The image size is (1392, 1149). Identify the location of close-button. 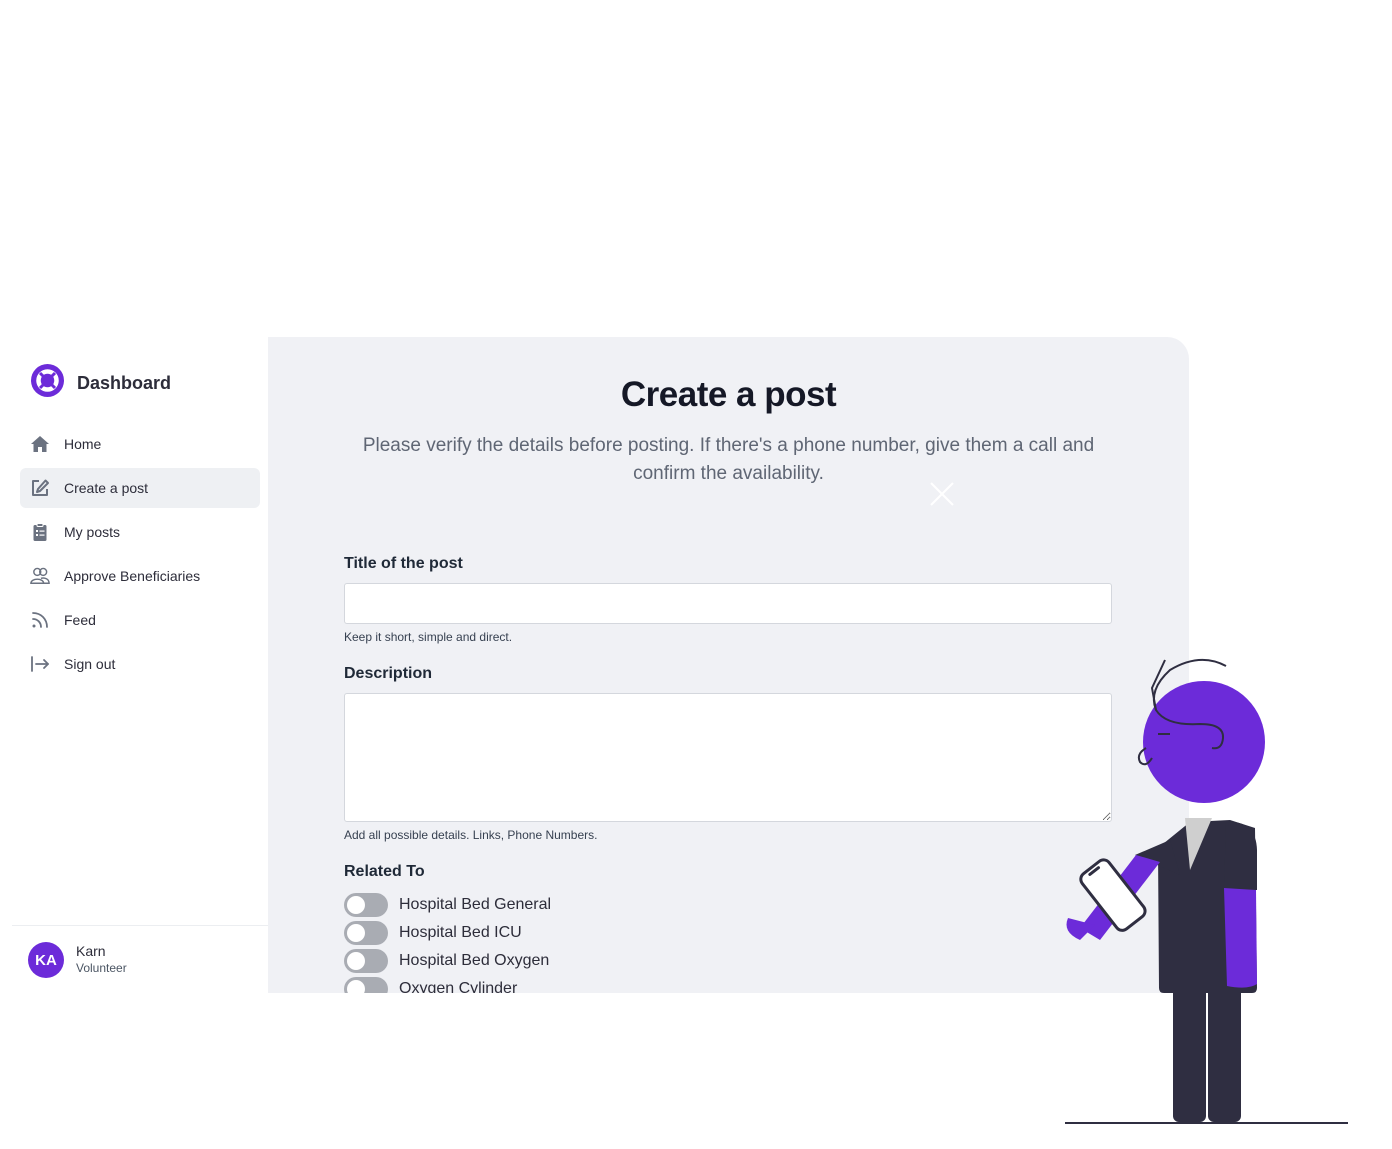
(942, 494).